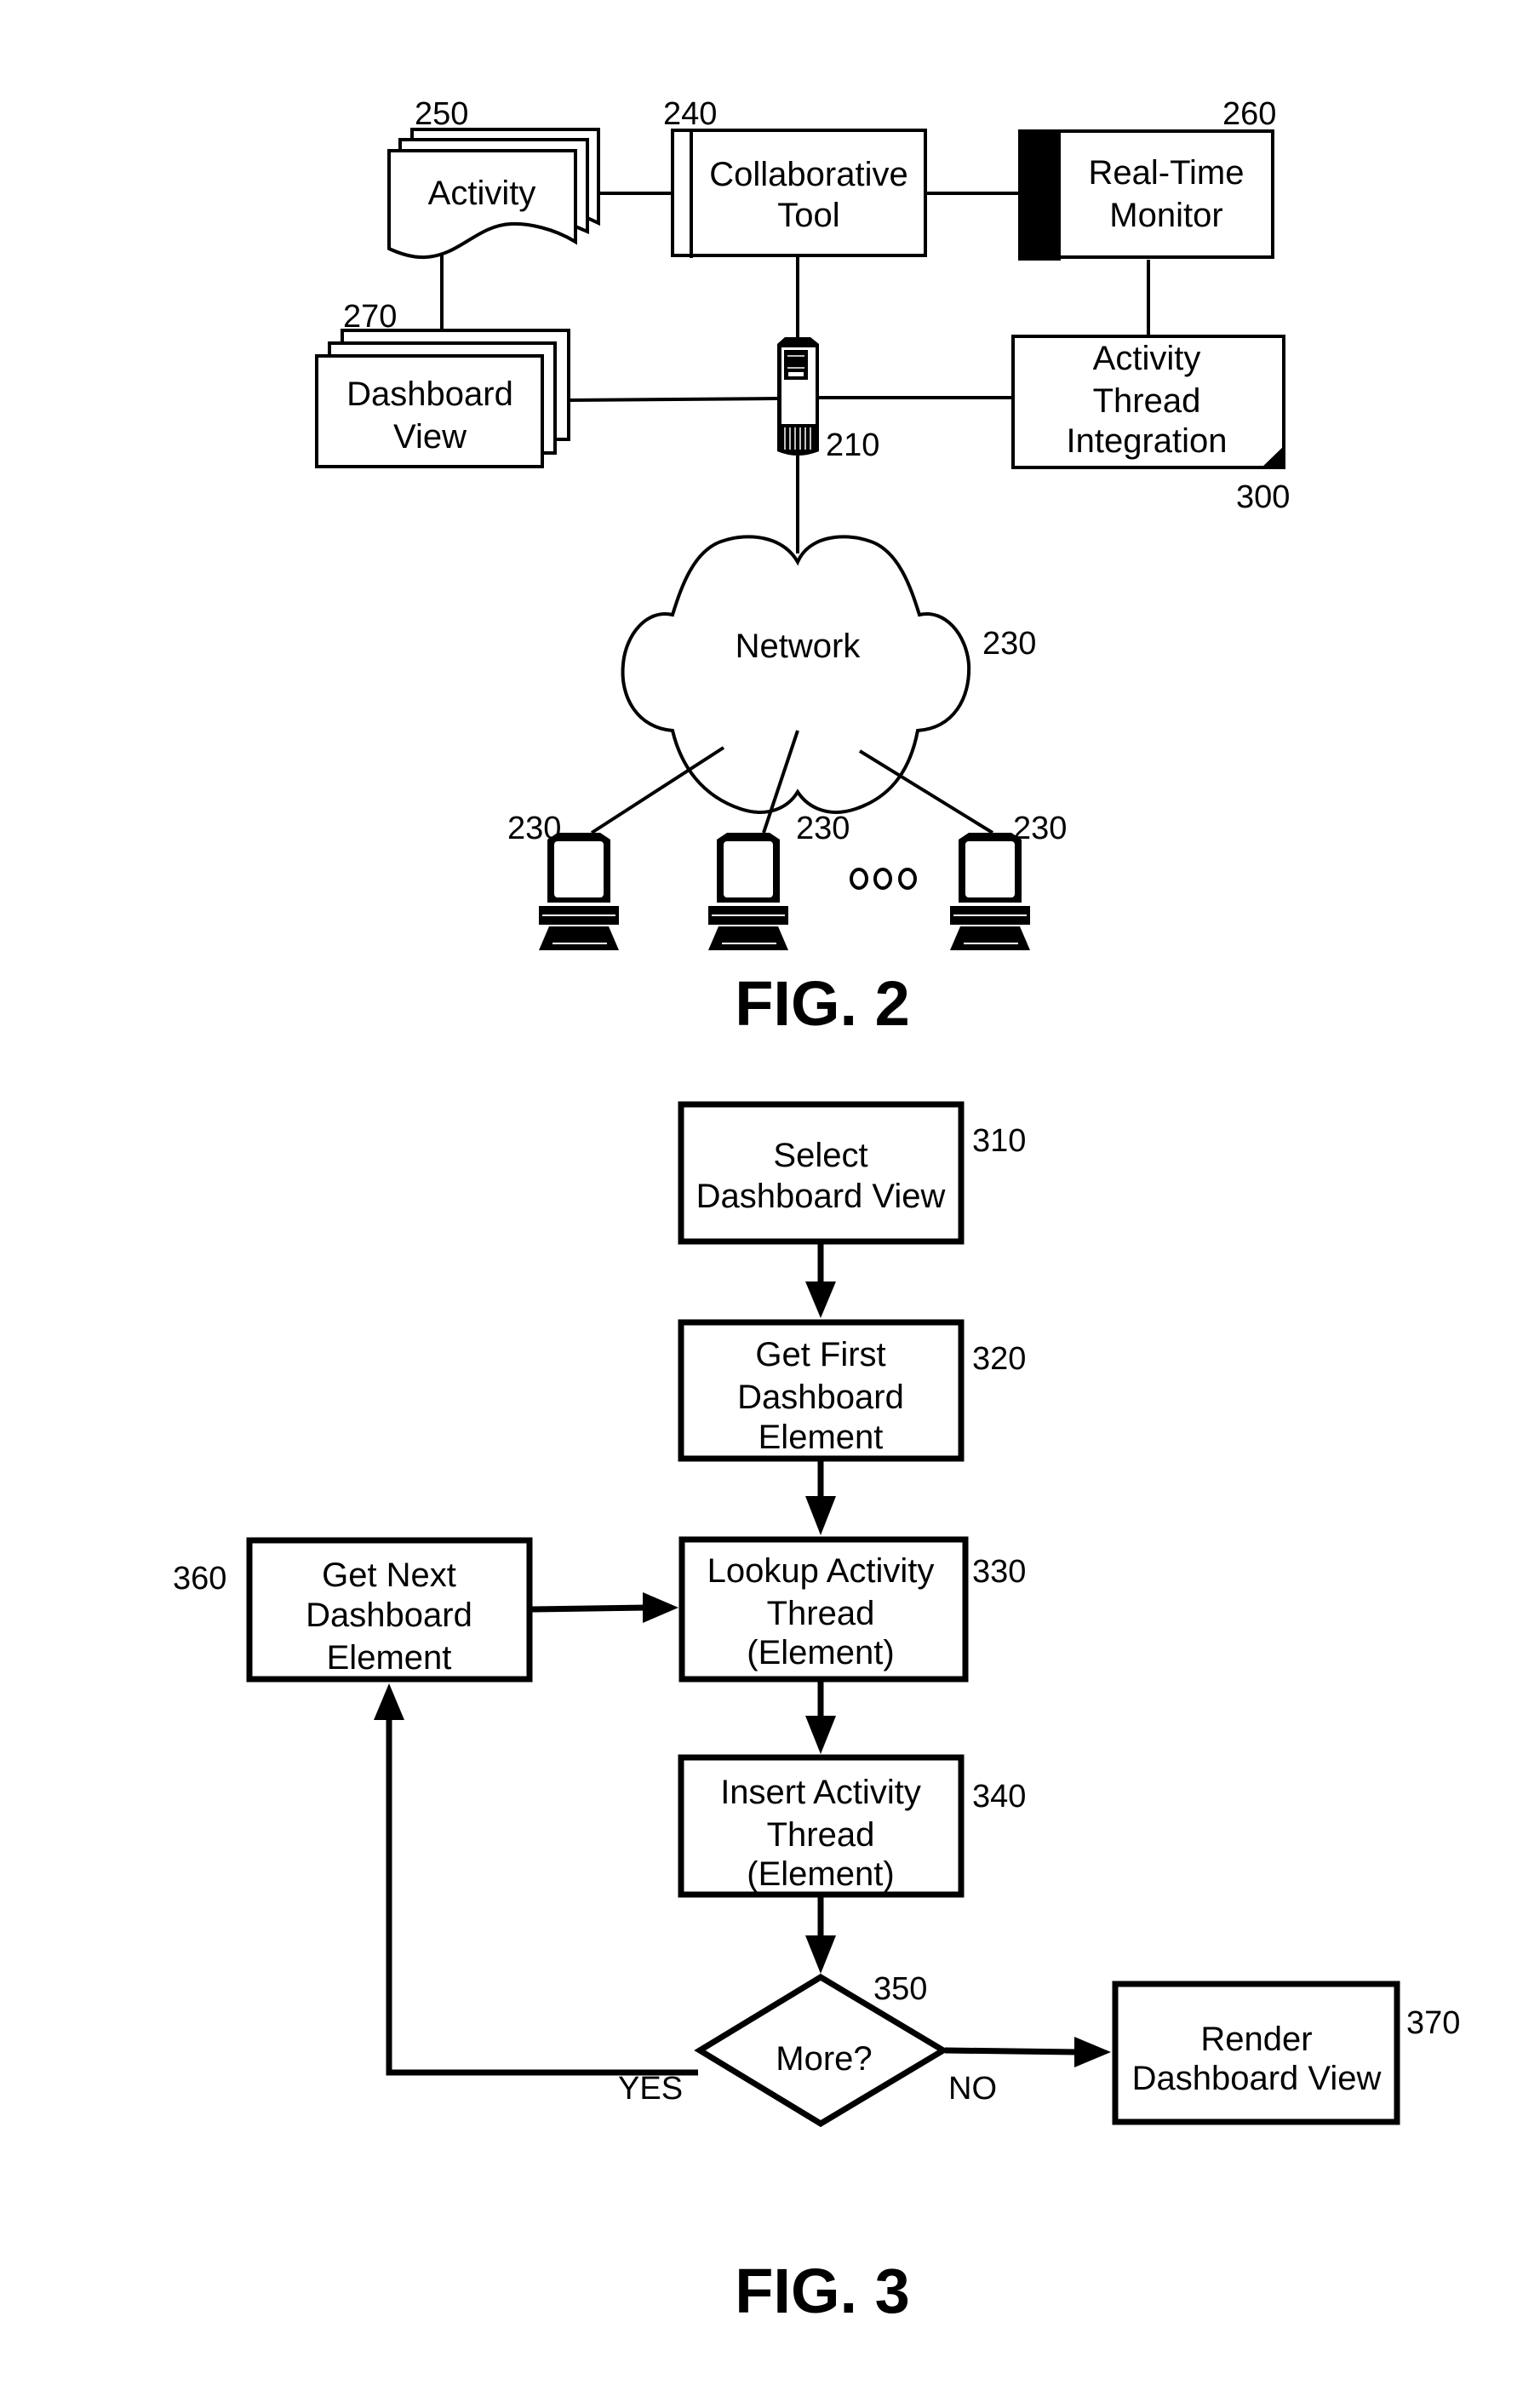 This screenshot has height=2408, width=1540. Describe the element at coordinates (823, 1004) in the screenshot. I see `fig2-caption: FIG. 2` at that location.